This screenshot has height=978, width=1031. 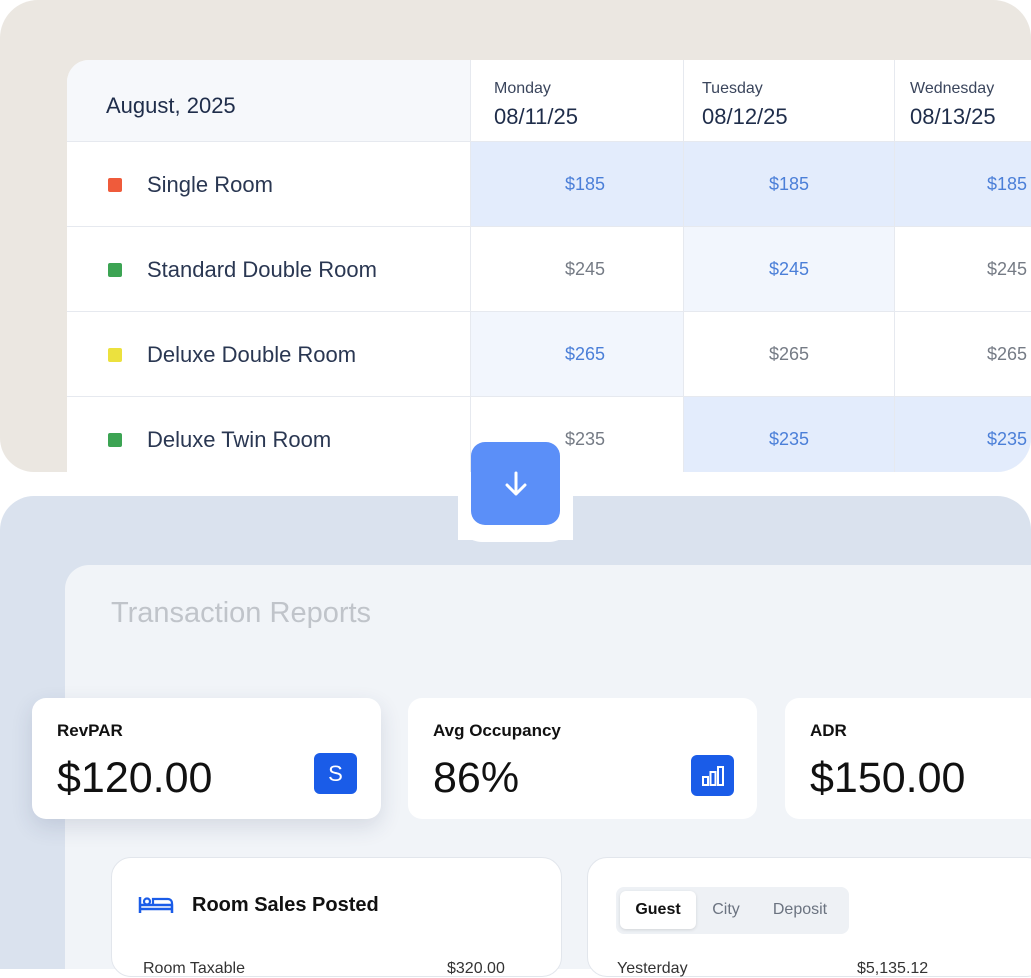 I want to click on bar-chart-glyph, so click(x=712, y=775).